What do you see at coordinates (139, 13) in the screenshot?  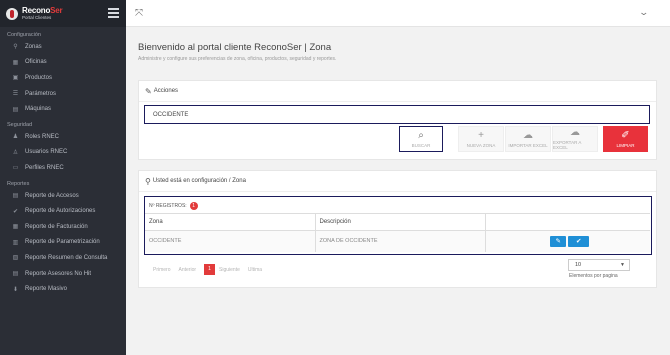 I see `fullscreen-icon: ⤧` at bounding box center [139, 13].